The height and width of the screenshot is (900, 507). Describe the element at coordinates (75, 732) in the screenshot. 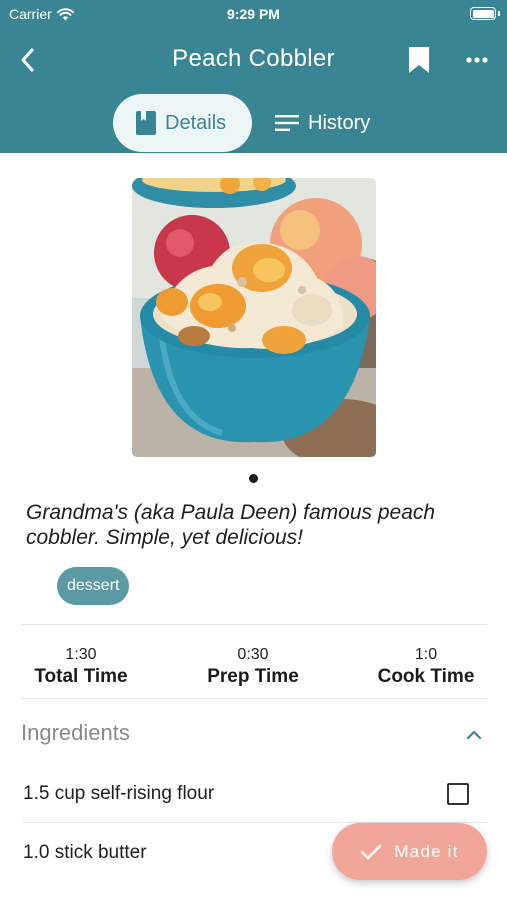

I see `ingredients-heading: Ingredients` at that location.